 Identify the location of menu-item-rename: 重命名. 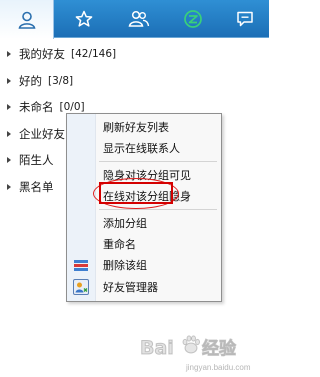
(144, 244).